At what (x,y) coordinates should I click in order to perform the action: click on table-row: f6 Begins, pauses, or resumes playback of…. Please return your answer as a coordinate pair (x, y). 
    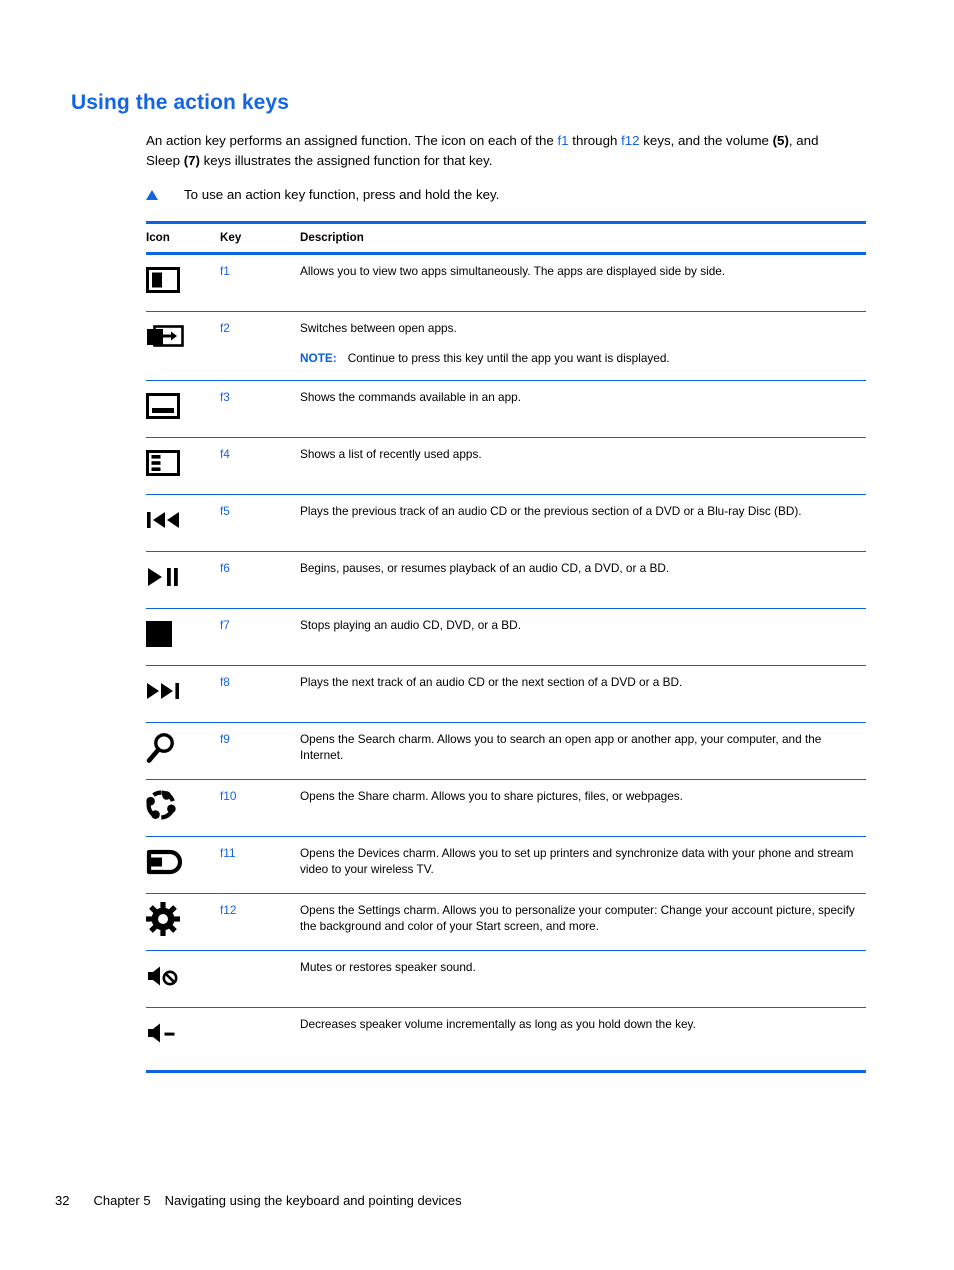
    Looking at the image, I should click on (506, 580).